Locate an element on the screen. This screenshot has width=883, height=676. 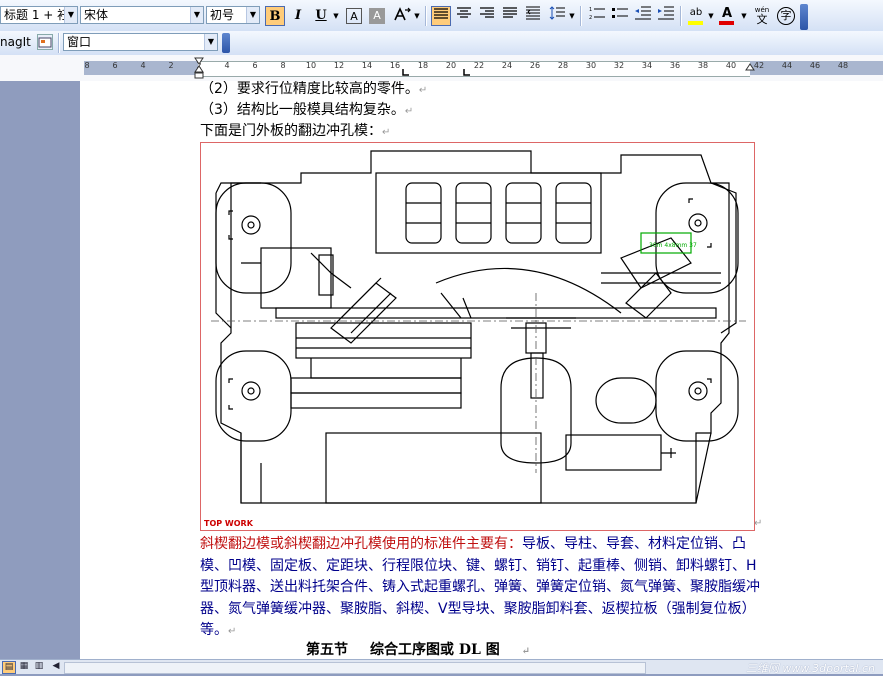
ruler-tick-label: 36 is located at coordinates (675, 65).